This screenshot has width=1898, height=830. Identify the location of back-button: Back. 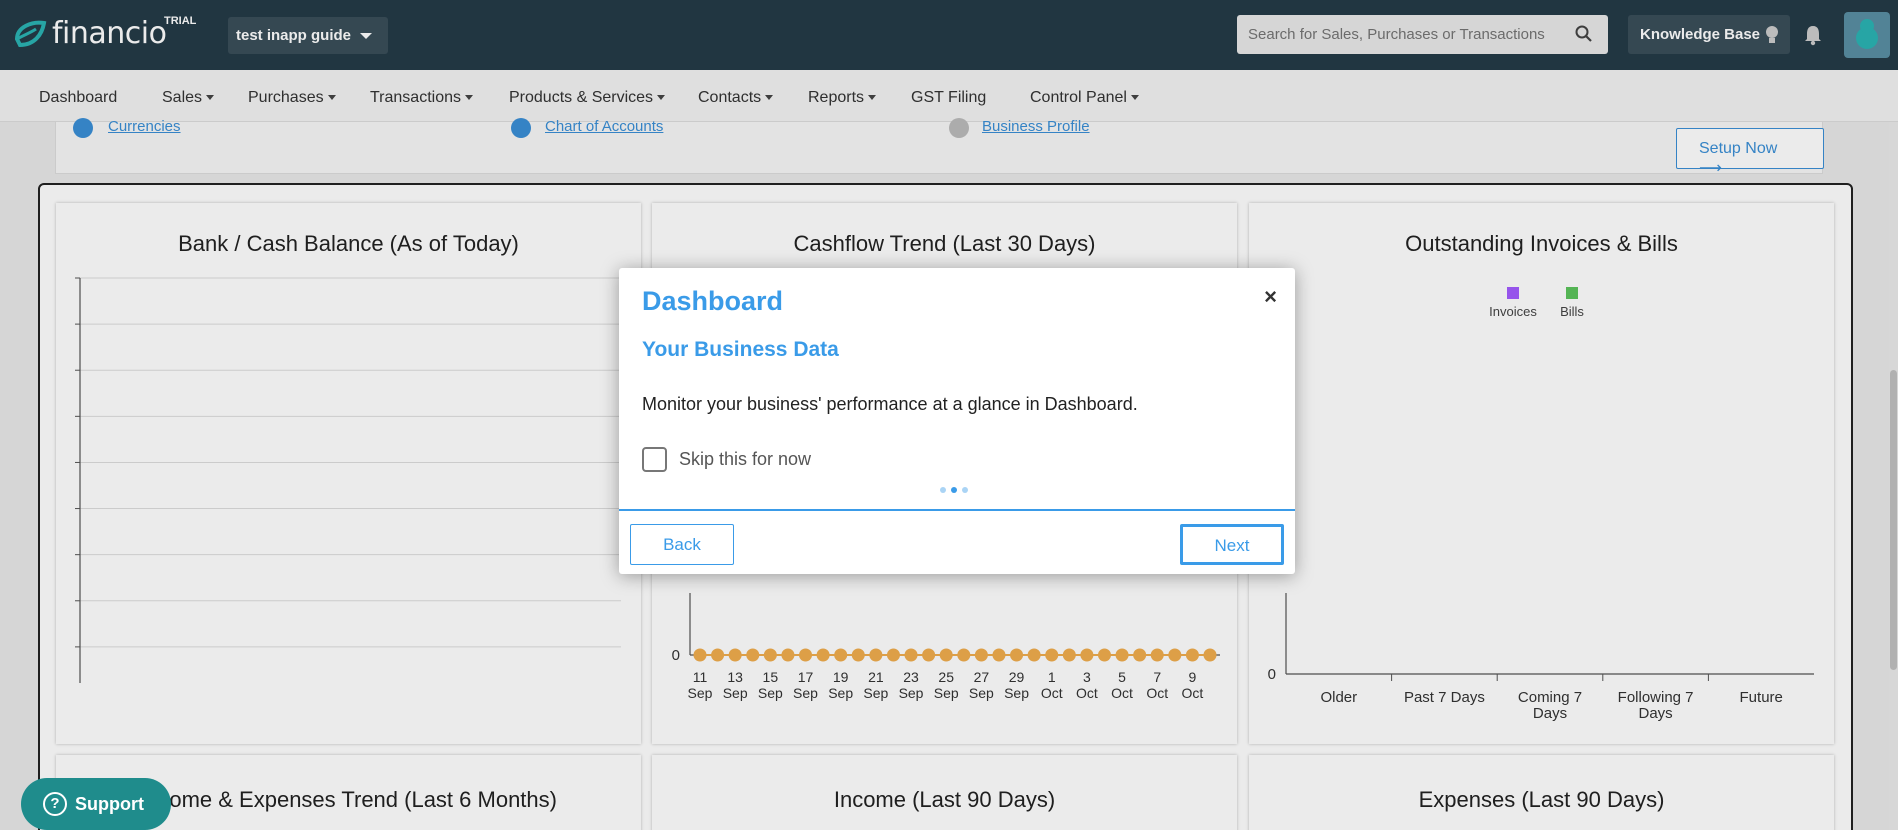
(682, 544).